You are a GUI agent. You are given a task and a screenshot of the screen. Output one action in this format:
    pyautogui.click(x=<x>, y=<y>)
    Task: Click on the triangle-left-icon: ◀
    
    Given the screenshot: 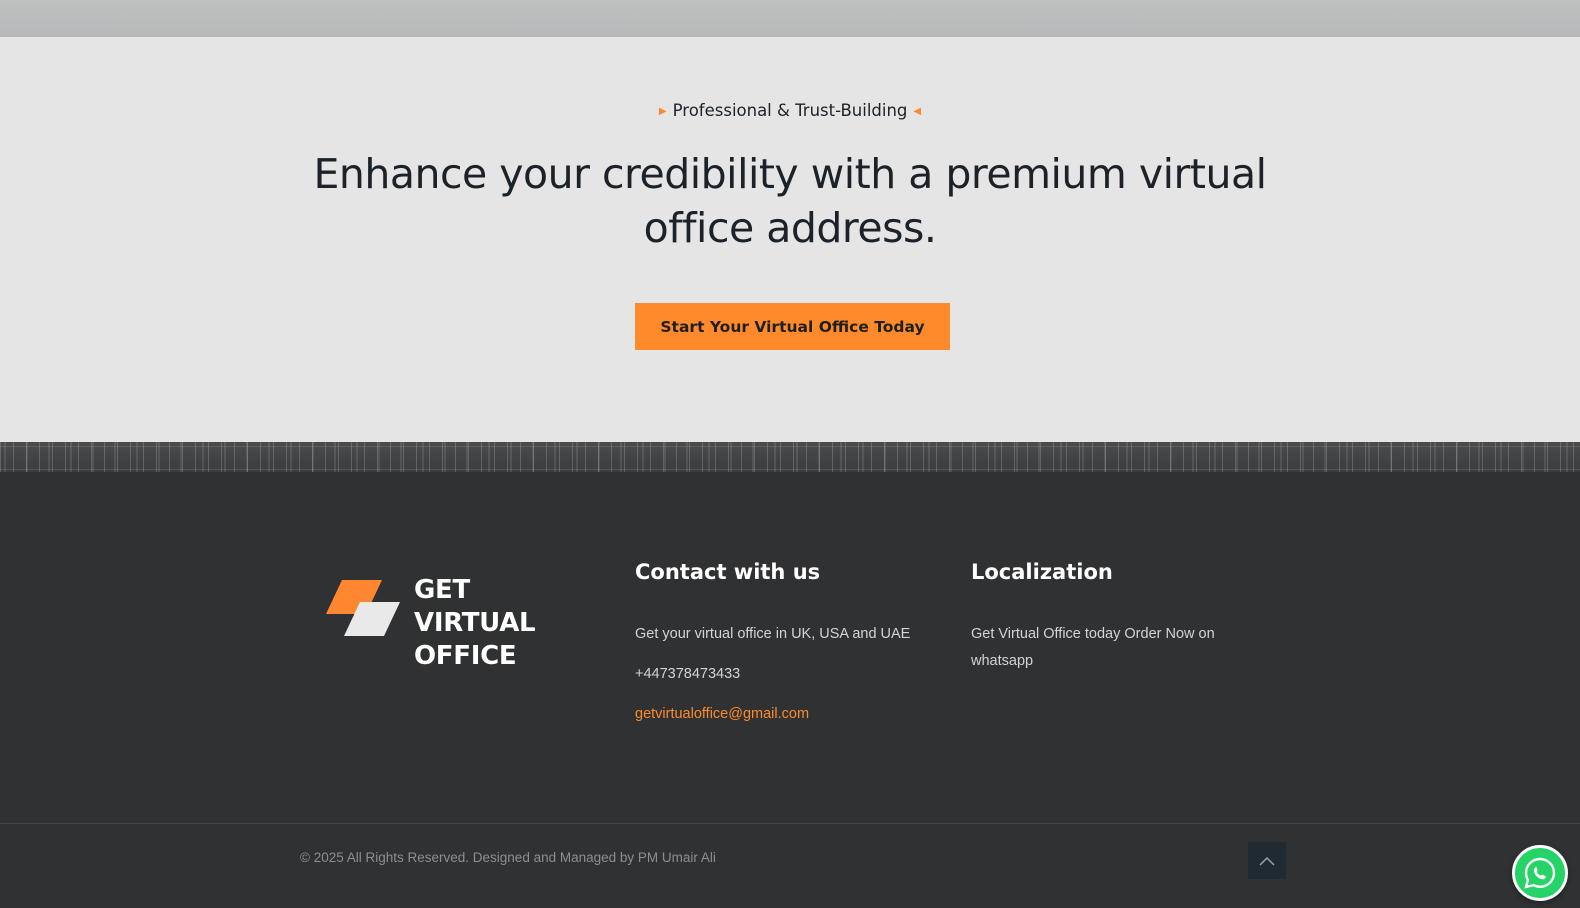 What is the action you would take?
    pyautogui.click(x=917, y=111)
    